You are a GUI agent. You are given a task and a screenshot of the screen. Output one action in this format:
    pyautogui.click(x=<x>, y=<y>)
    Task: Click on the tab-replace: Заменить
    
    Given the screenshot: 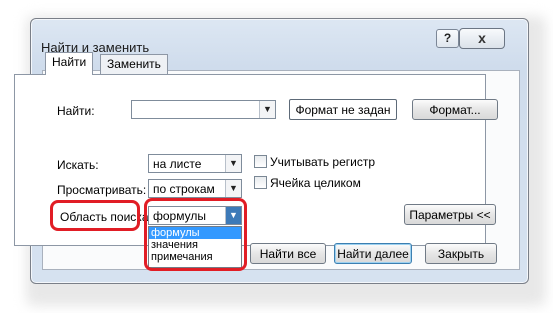 What is the action you would take?
    pyautogui.click(x=134, y=64)
    